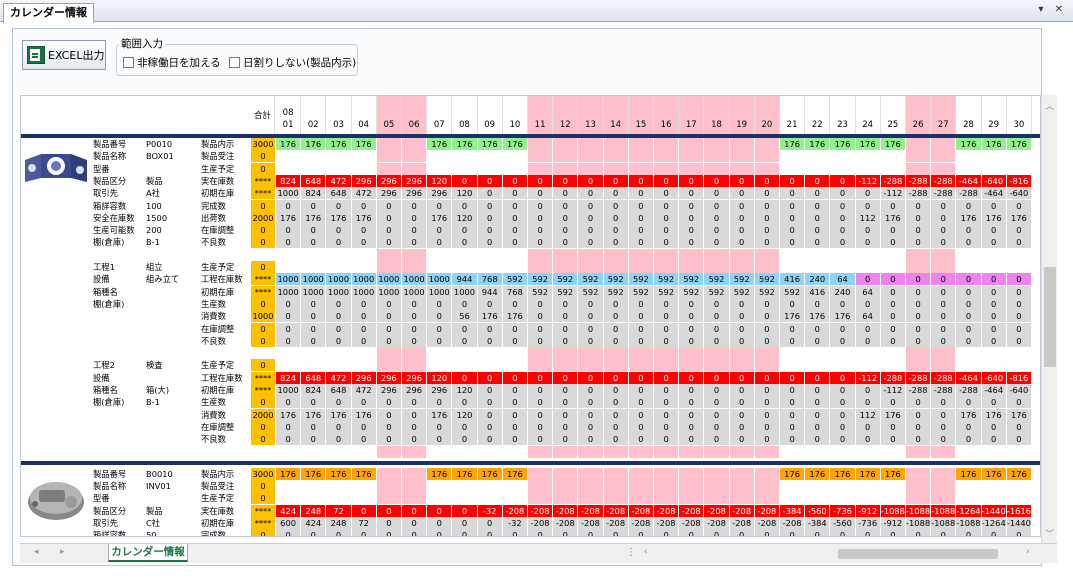  I want to click on day-cell: -560, so click(818, 510).